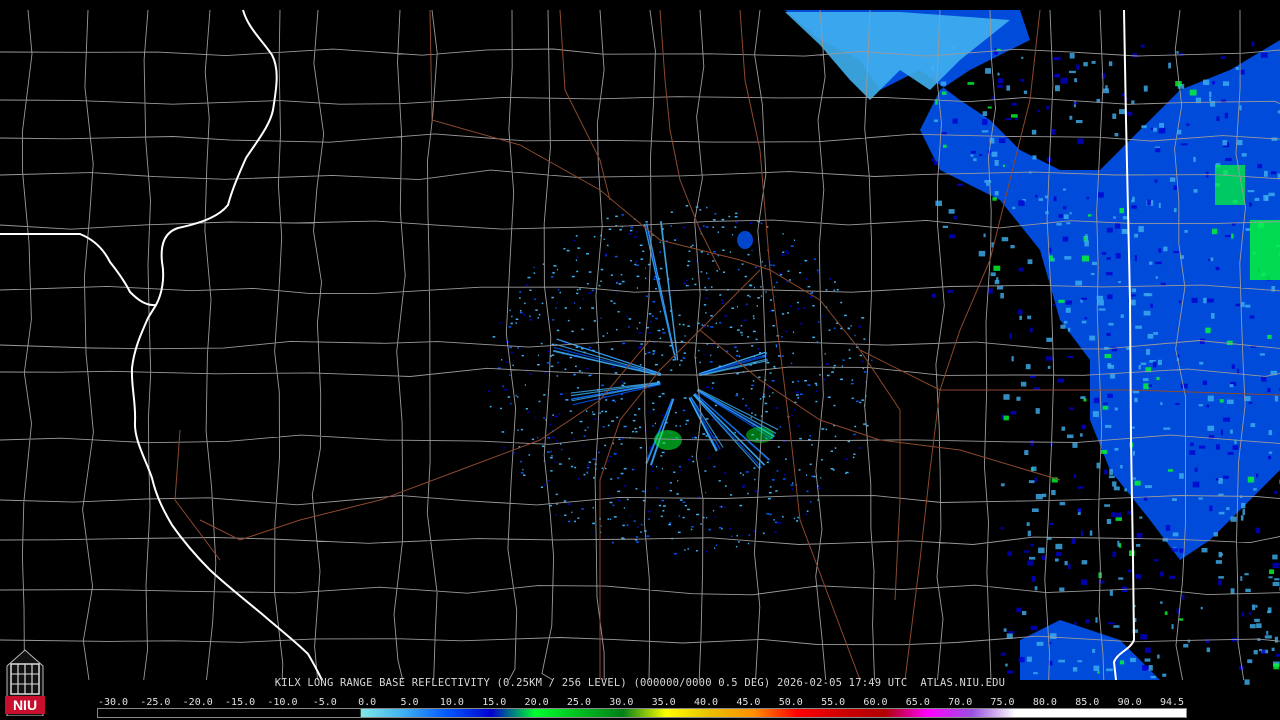 The height and width of the screenshot is (720, 1280). I want to click on scale-label: 60.0, so click(875, 702).